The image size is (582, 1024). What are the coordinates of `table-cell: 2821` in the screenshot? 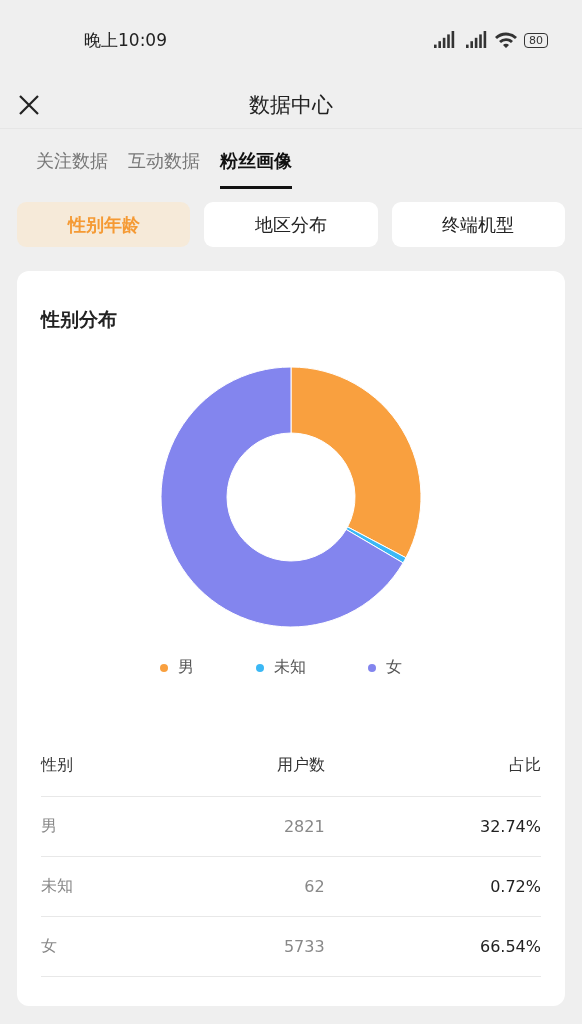 It's located at (239, 826).